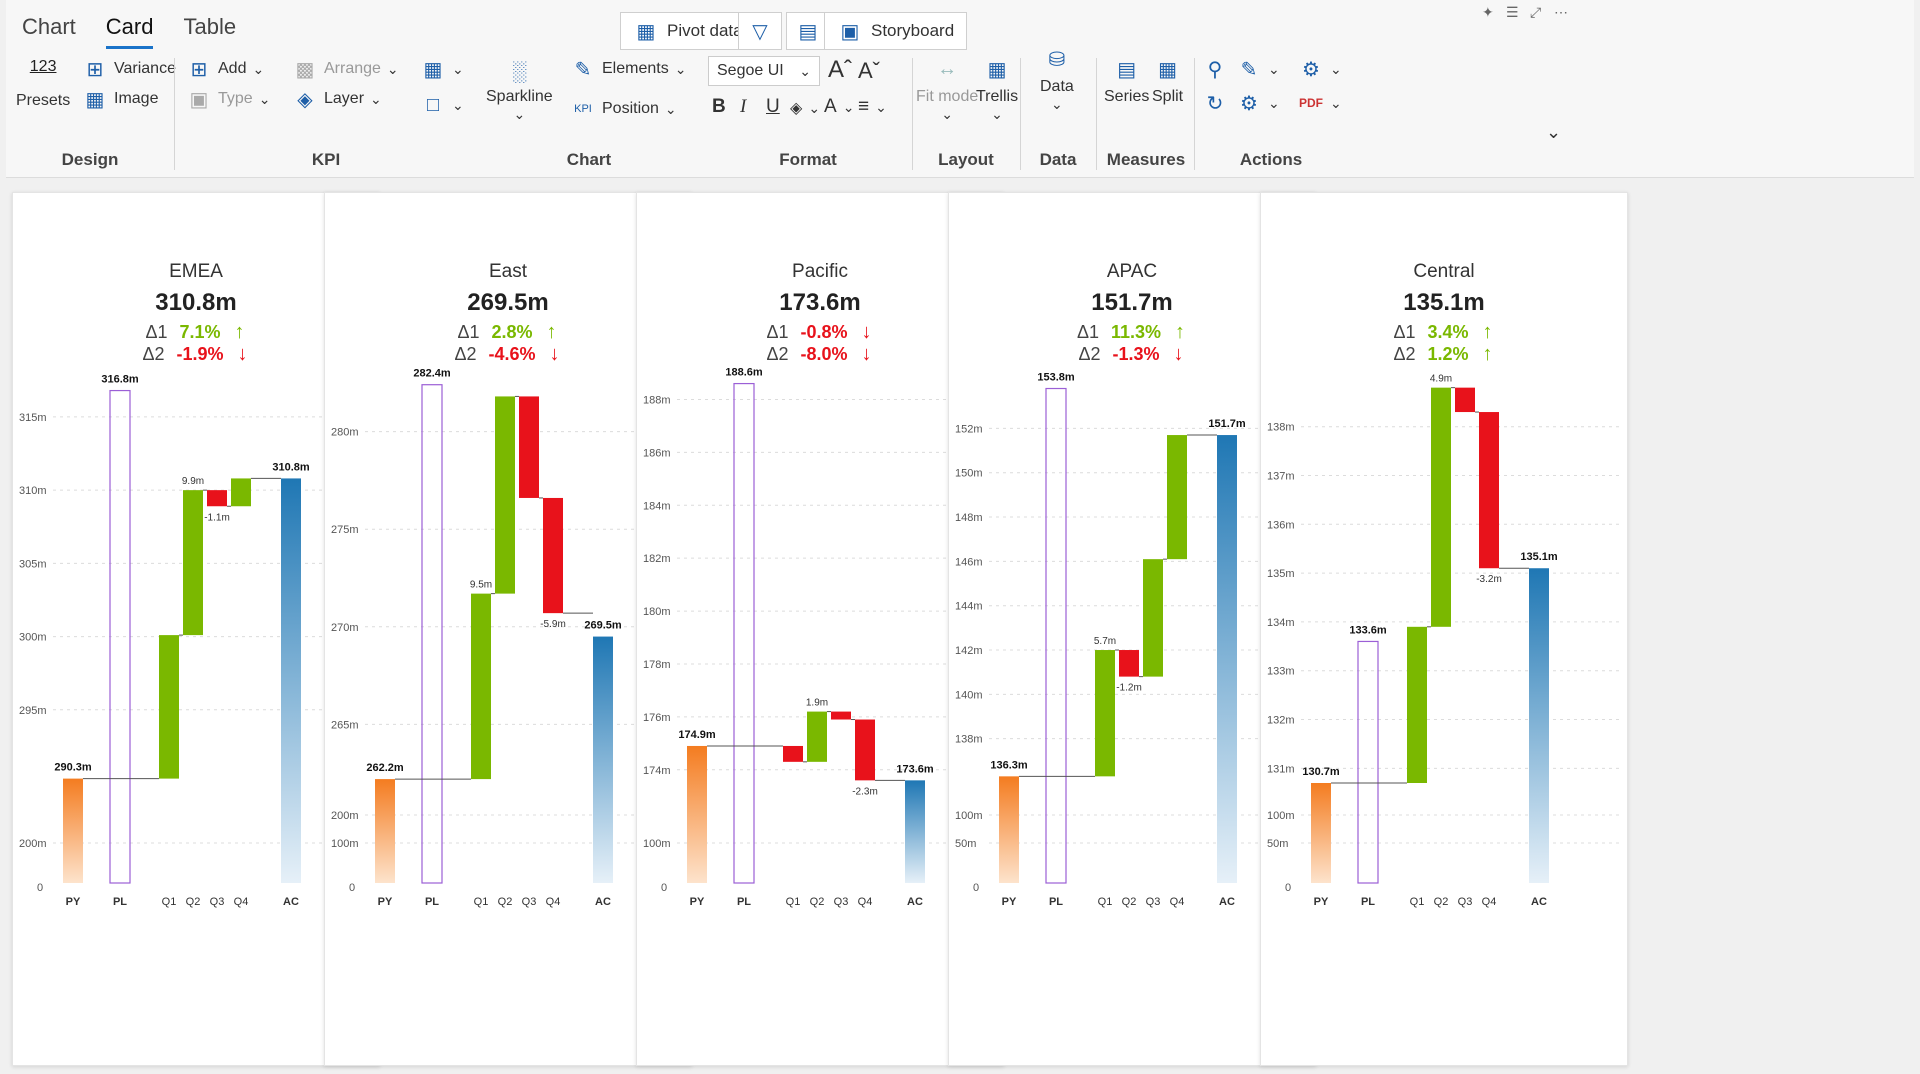 This screenshot has width=1920, height=1074. I want to click on bold-button: B, so click(719, 107).